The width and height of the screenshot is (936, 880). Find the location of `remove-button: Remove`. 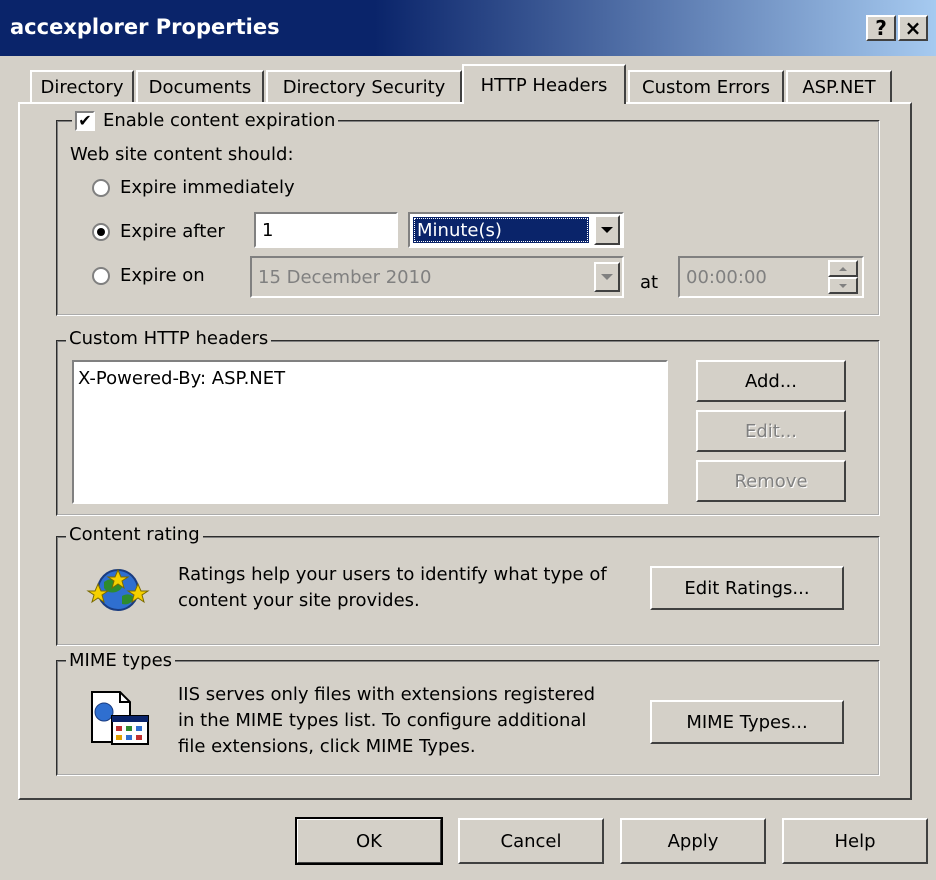

remove-button: Remove is located at coordinates (771, 481).